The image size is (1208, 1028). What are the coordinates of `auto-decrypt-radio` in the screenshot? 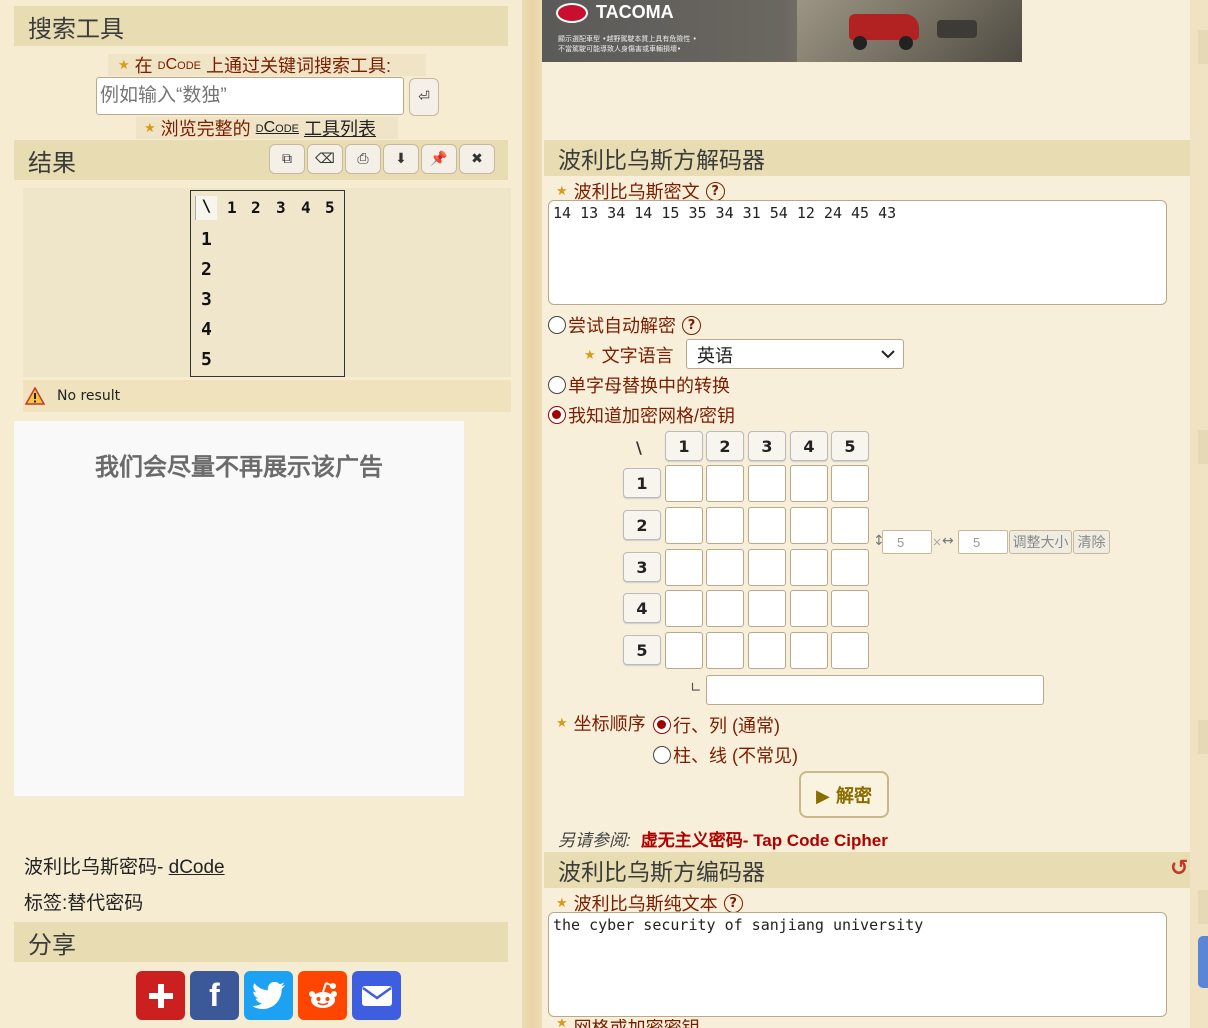 It's located at (557, 325).